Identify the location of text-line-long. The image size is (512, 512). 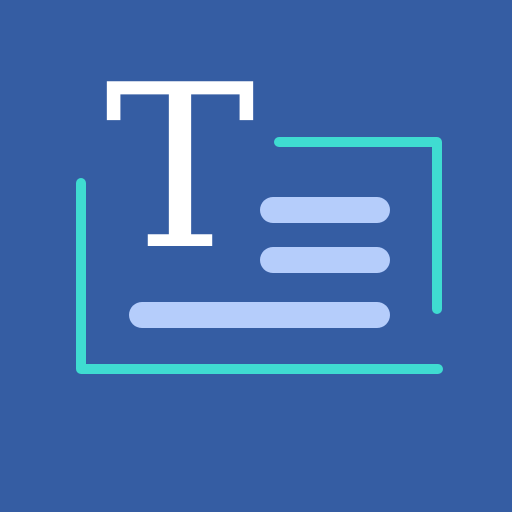
(259, 315).